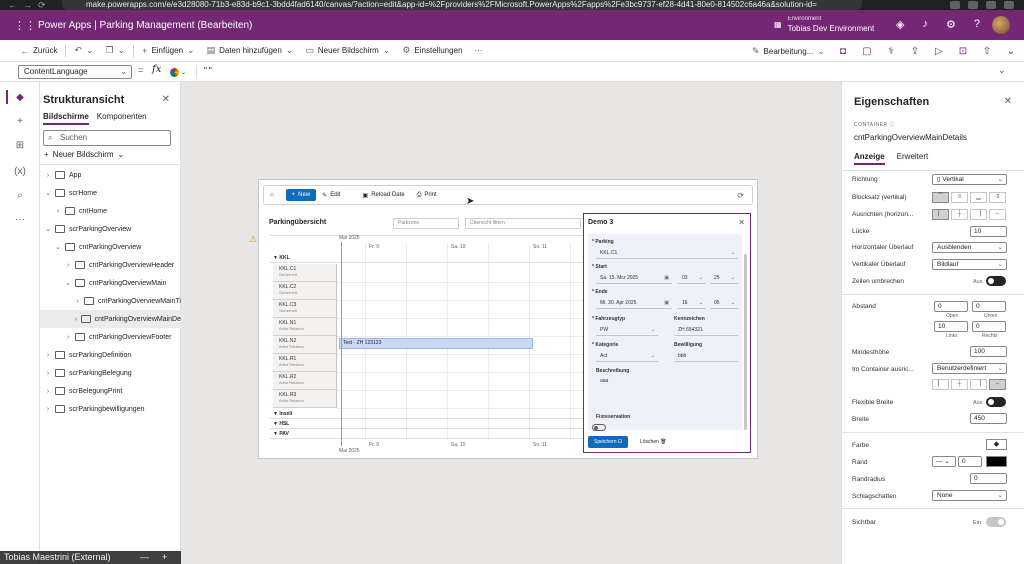 This screenshot has height=564, width=1024. I want to click on search-icon: ⌕, so click(20, 197).